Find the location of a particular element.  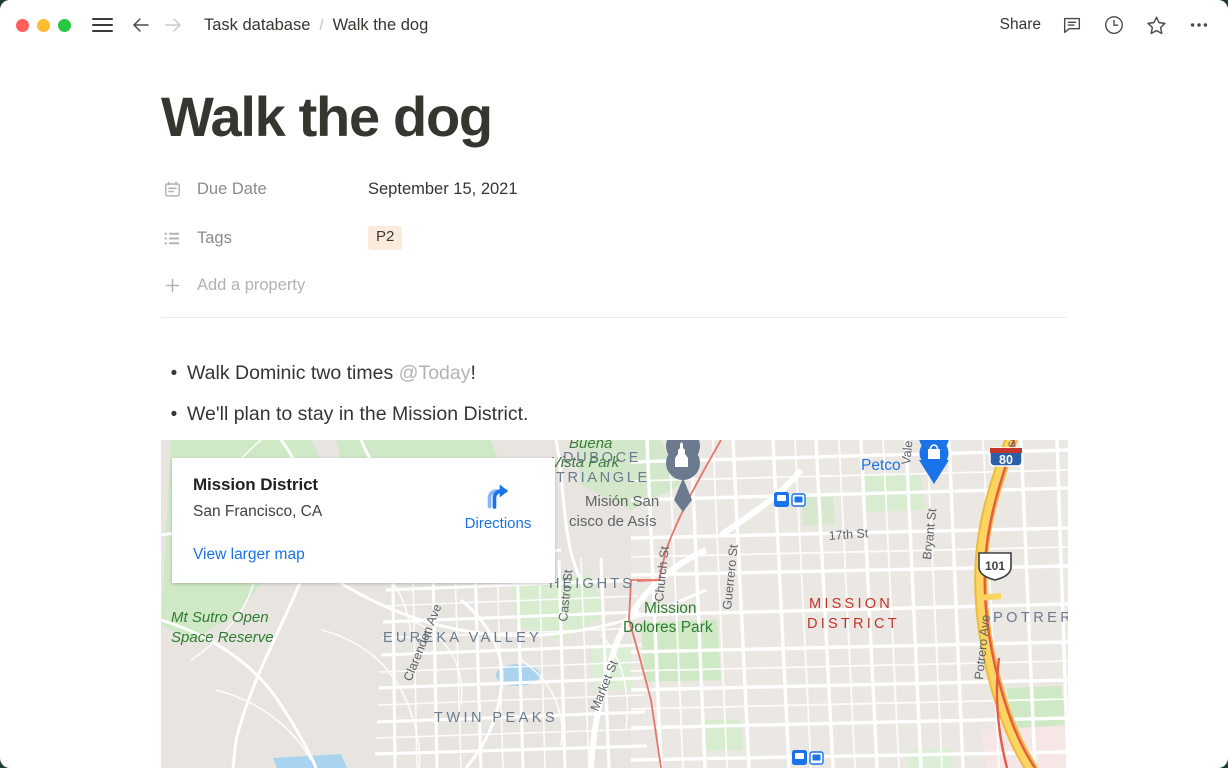

svg-text: 17th St is located at coordinates (848, 534).